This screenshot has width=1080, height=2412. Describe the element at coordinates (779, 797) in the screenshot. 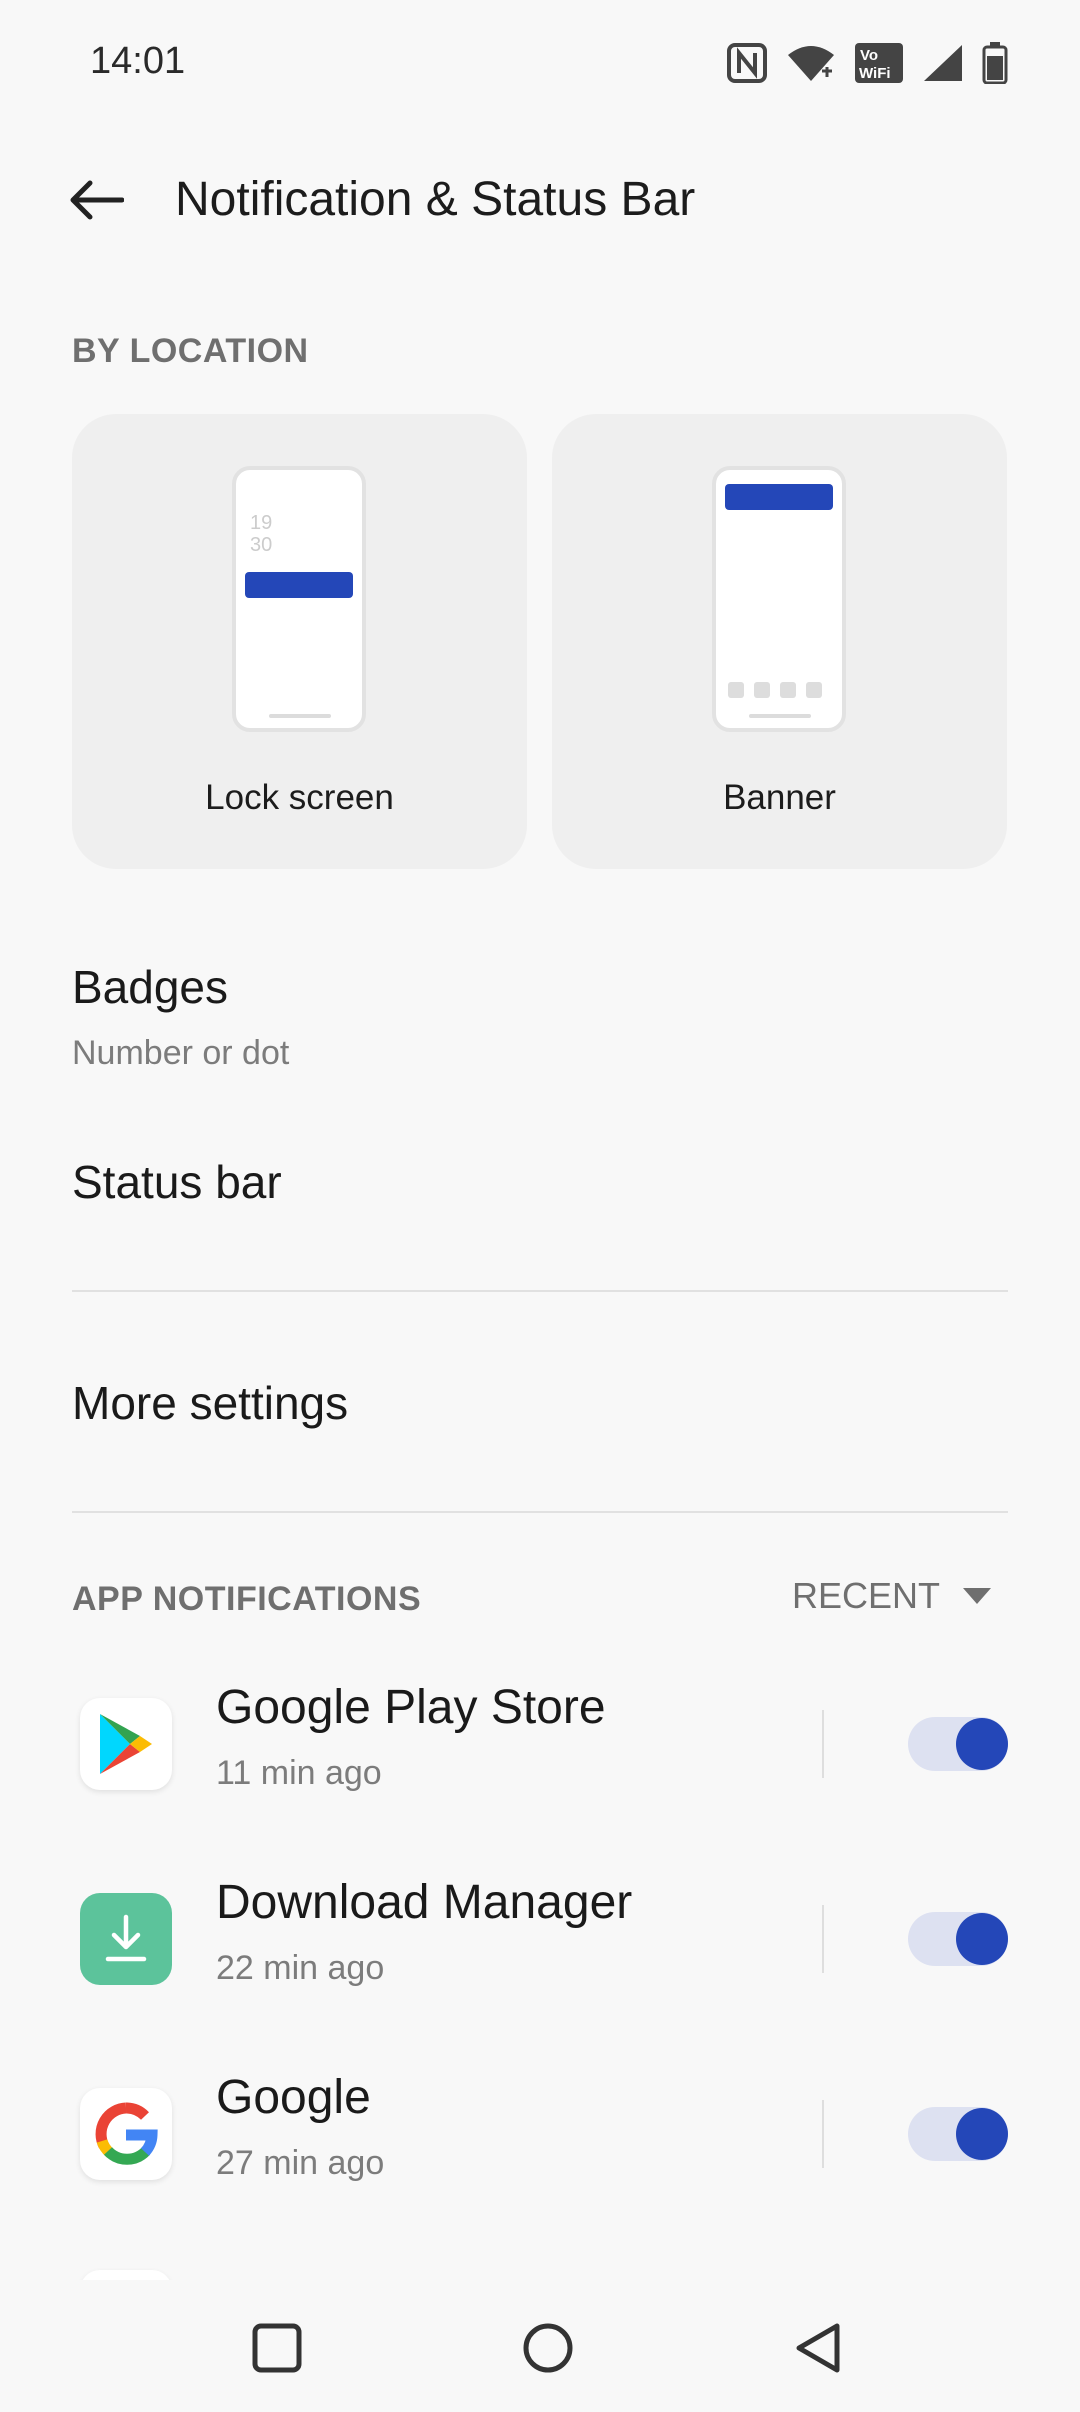

I see `banner-label: Banner` at that location.